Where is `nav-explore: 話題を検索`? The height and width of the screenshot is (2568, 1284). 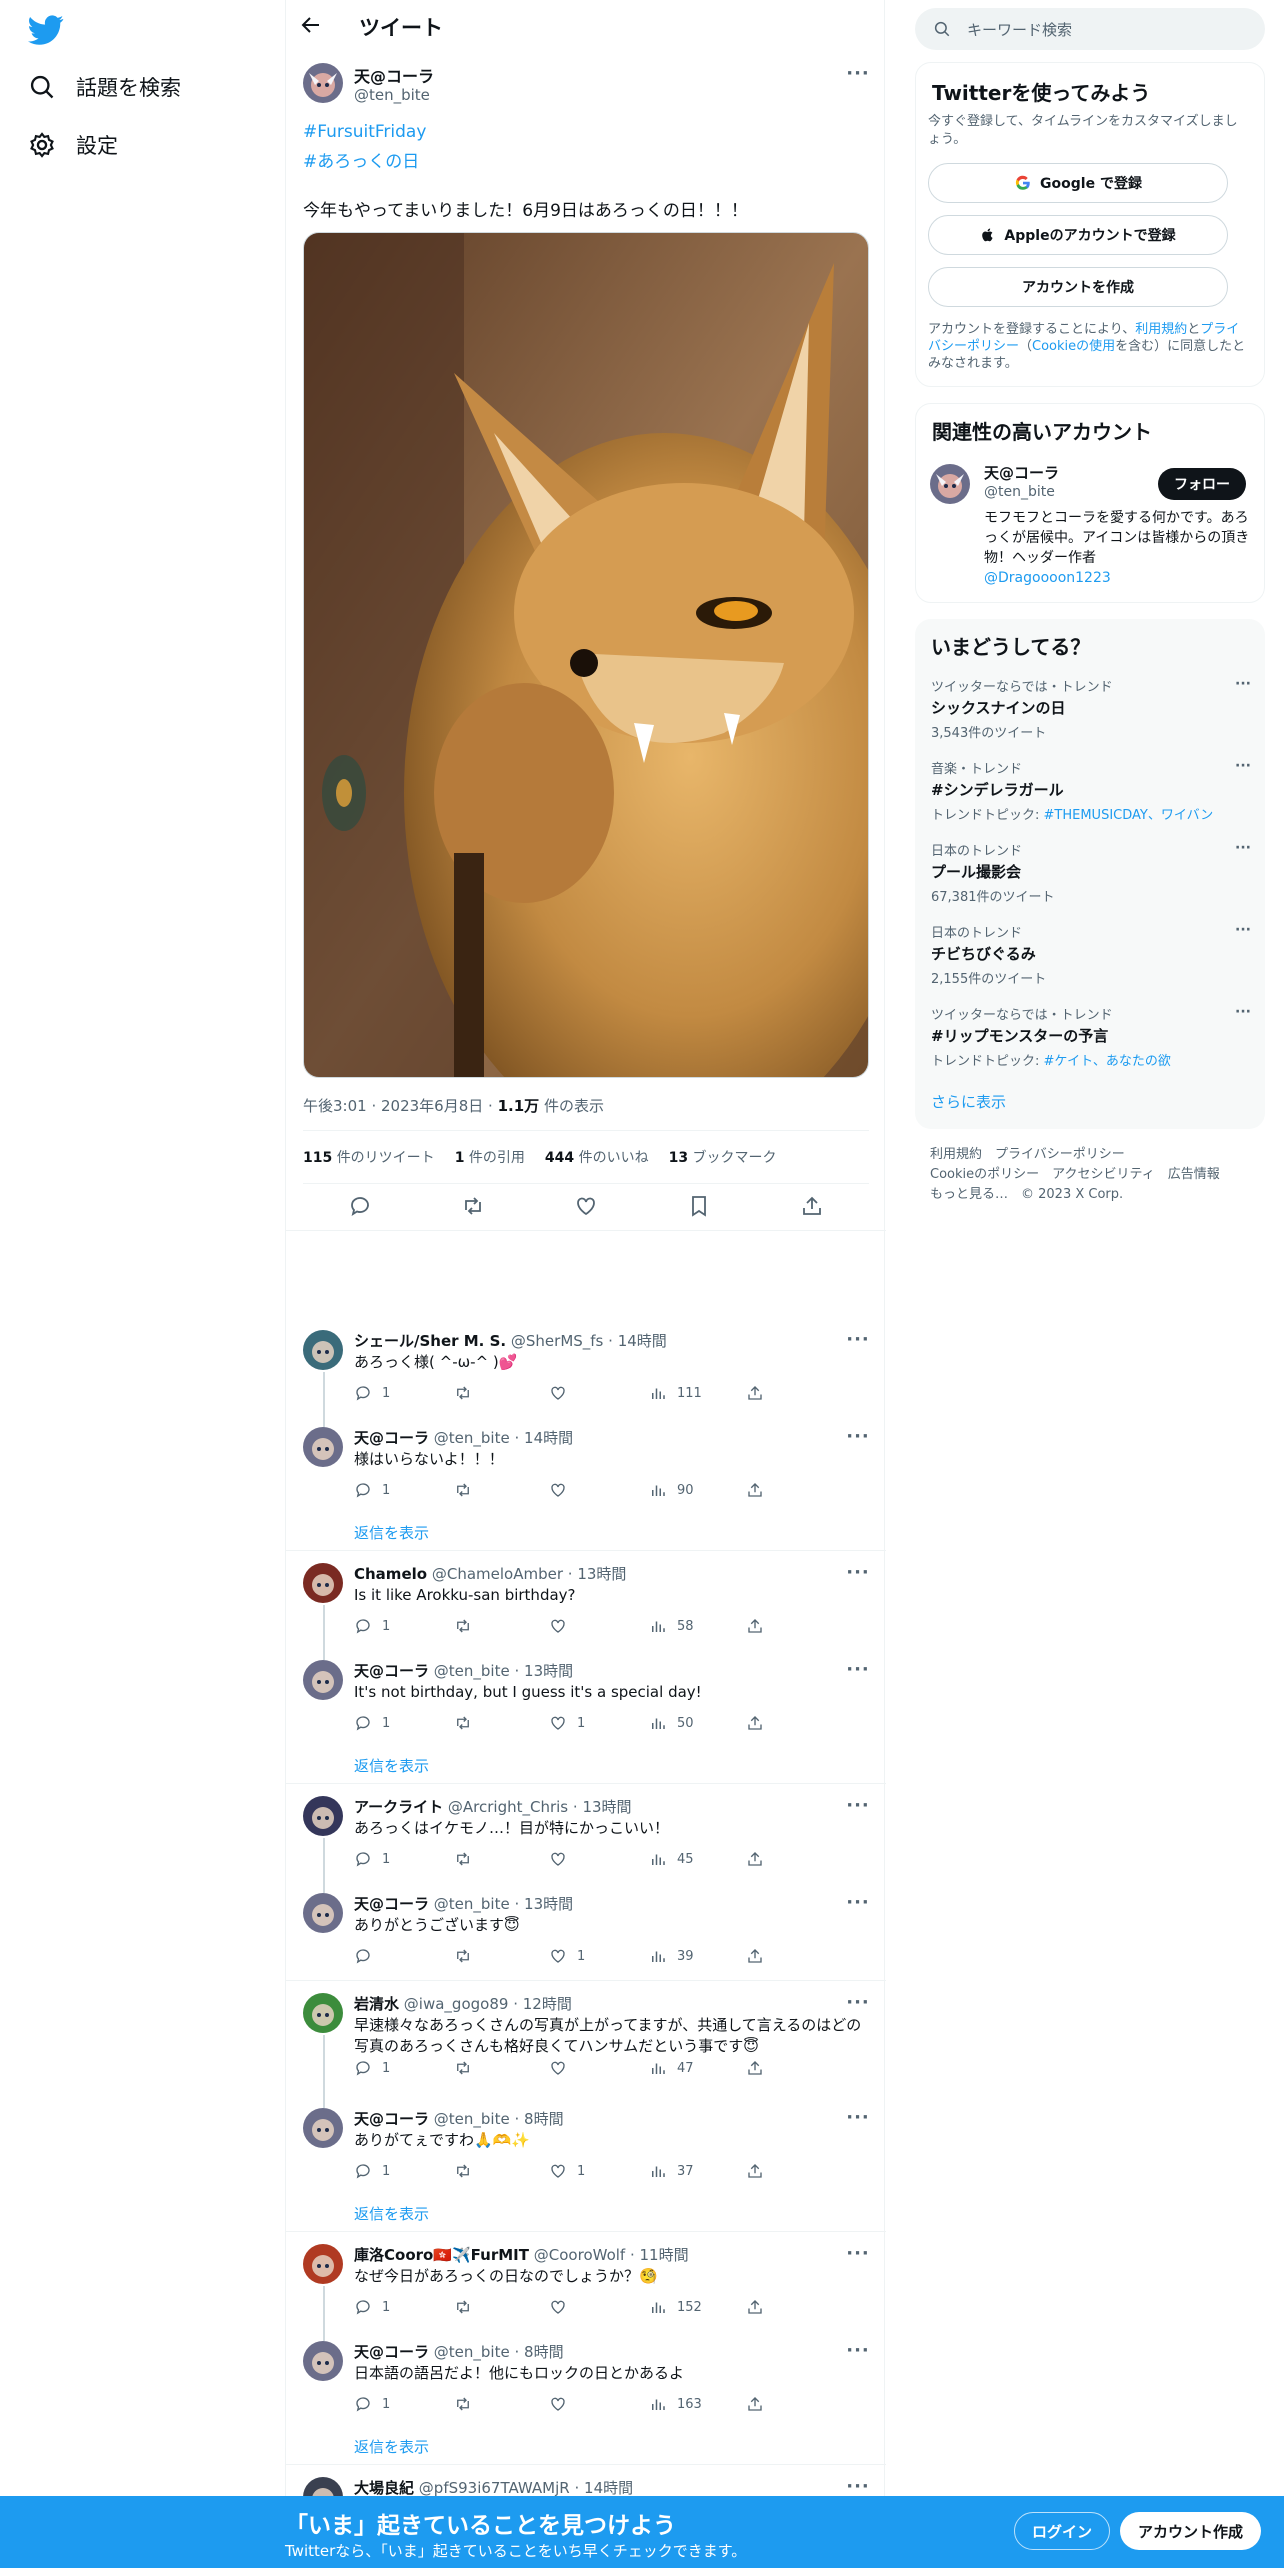 nav-explore: 話題を検索 is located at coordinates (104, 87).